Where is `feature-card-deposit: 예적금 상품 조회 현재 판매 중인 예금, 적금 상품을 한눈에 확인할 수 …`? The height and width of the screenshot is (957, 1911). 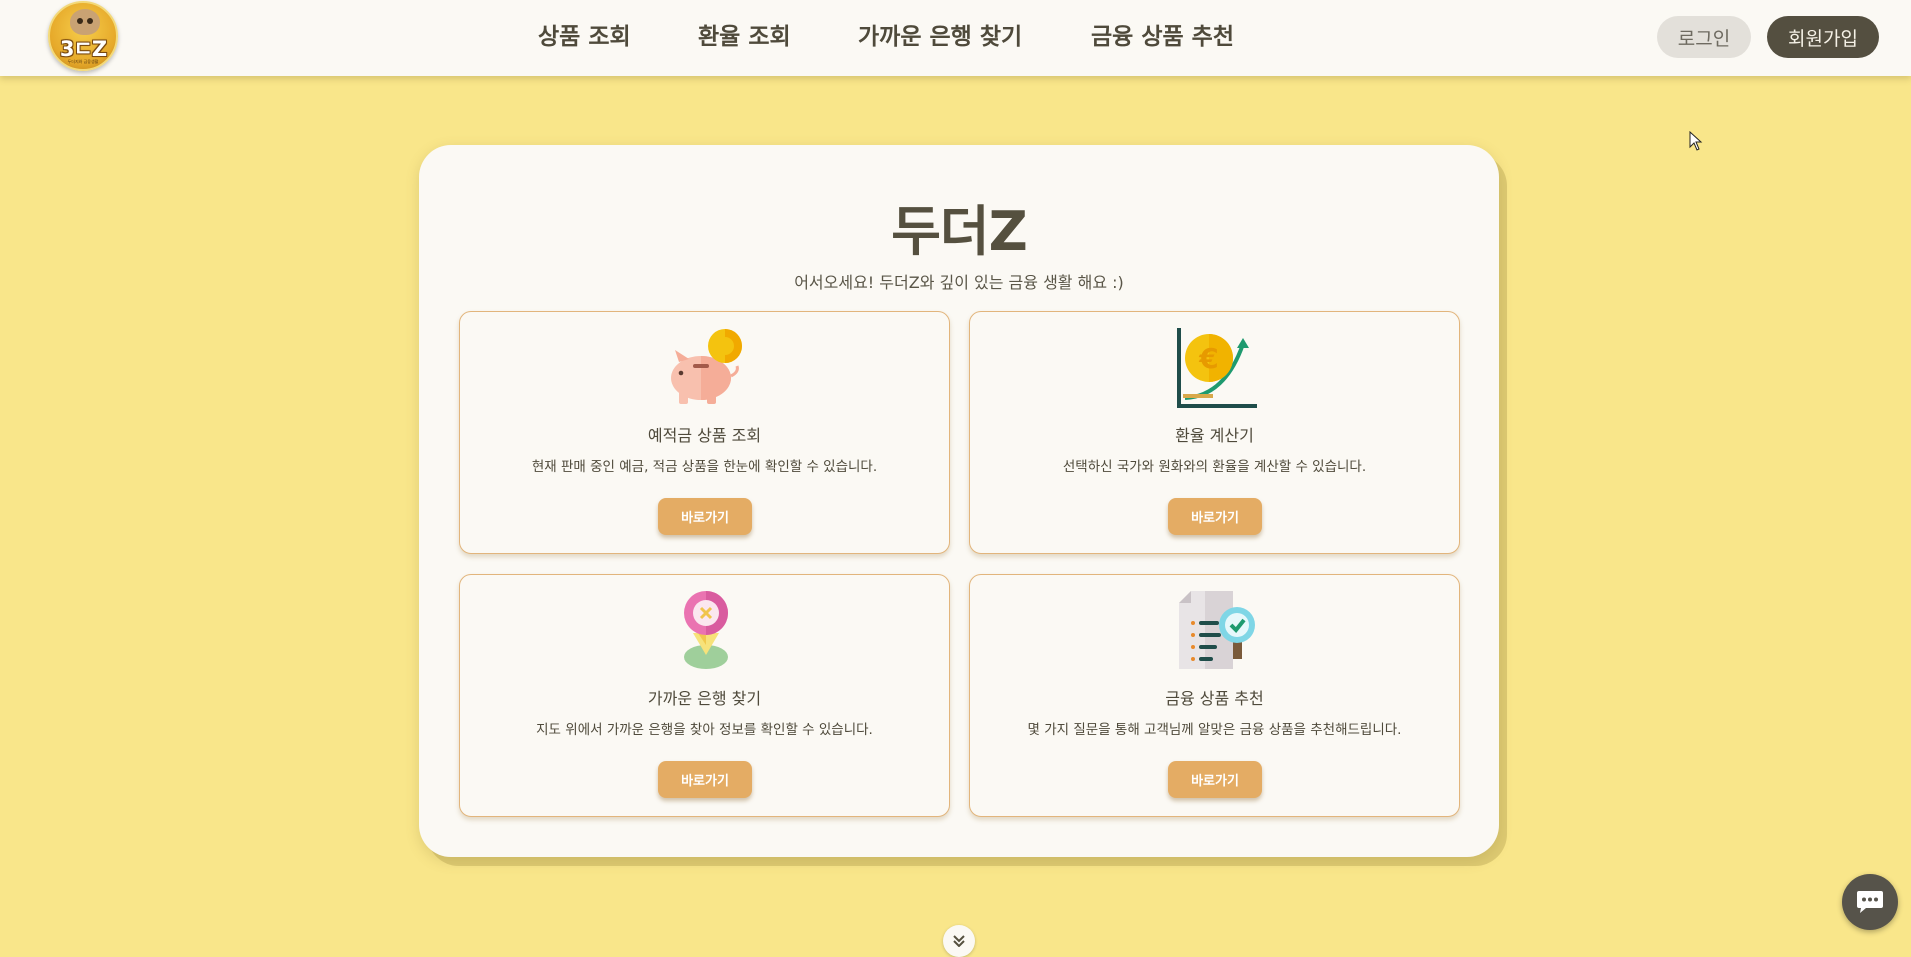 feature-card-deposit: 예적금 상품 조회 현재 판매 중인 예금, 적금 상품을 한눈에 확인할 수 … is located at coordinates (704, 432).